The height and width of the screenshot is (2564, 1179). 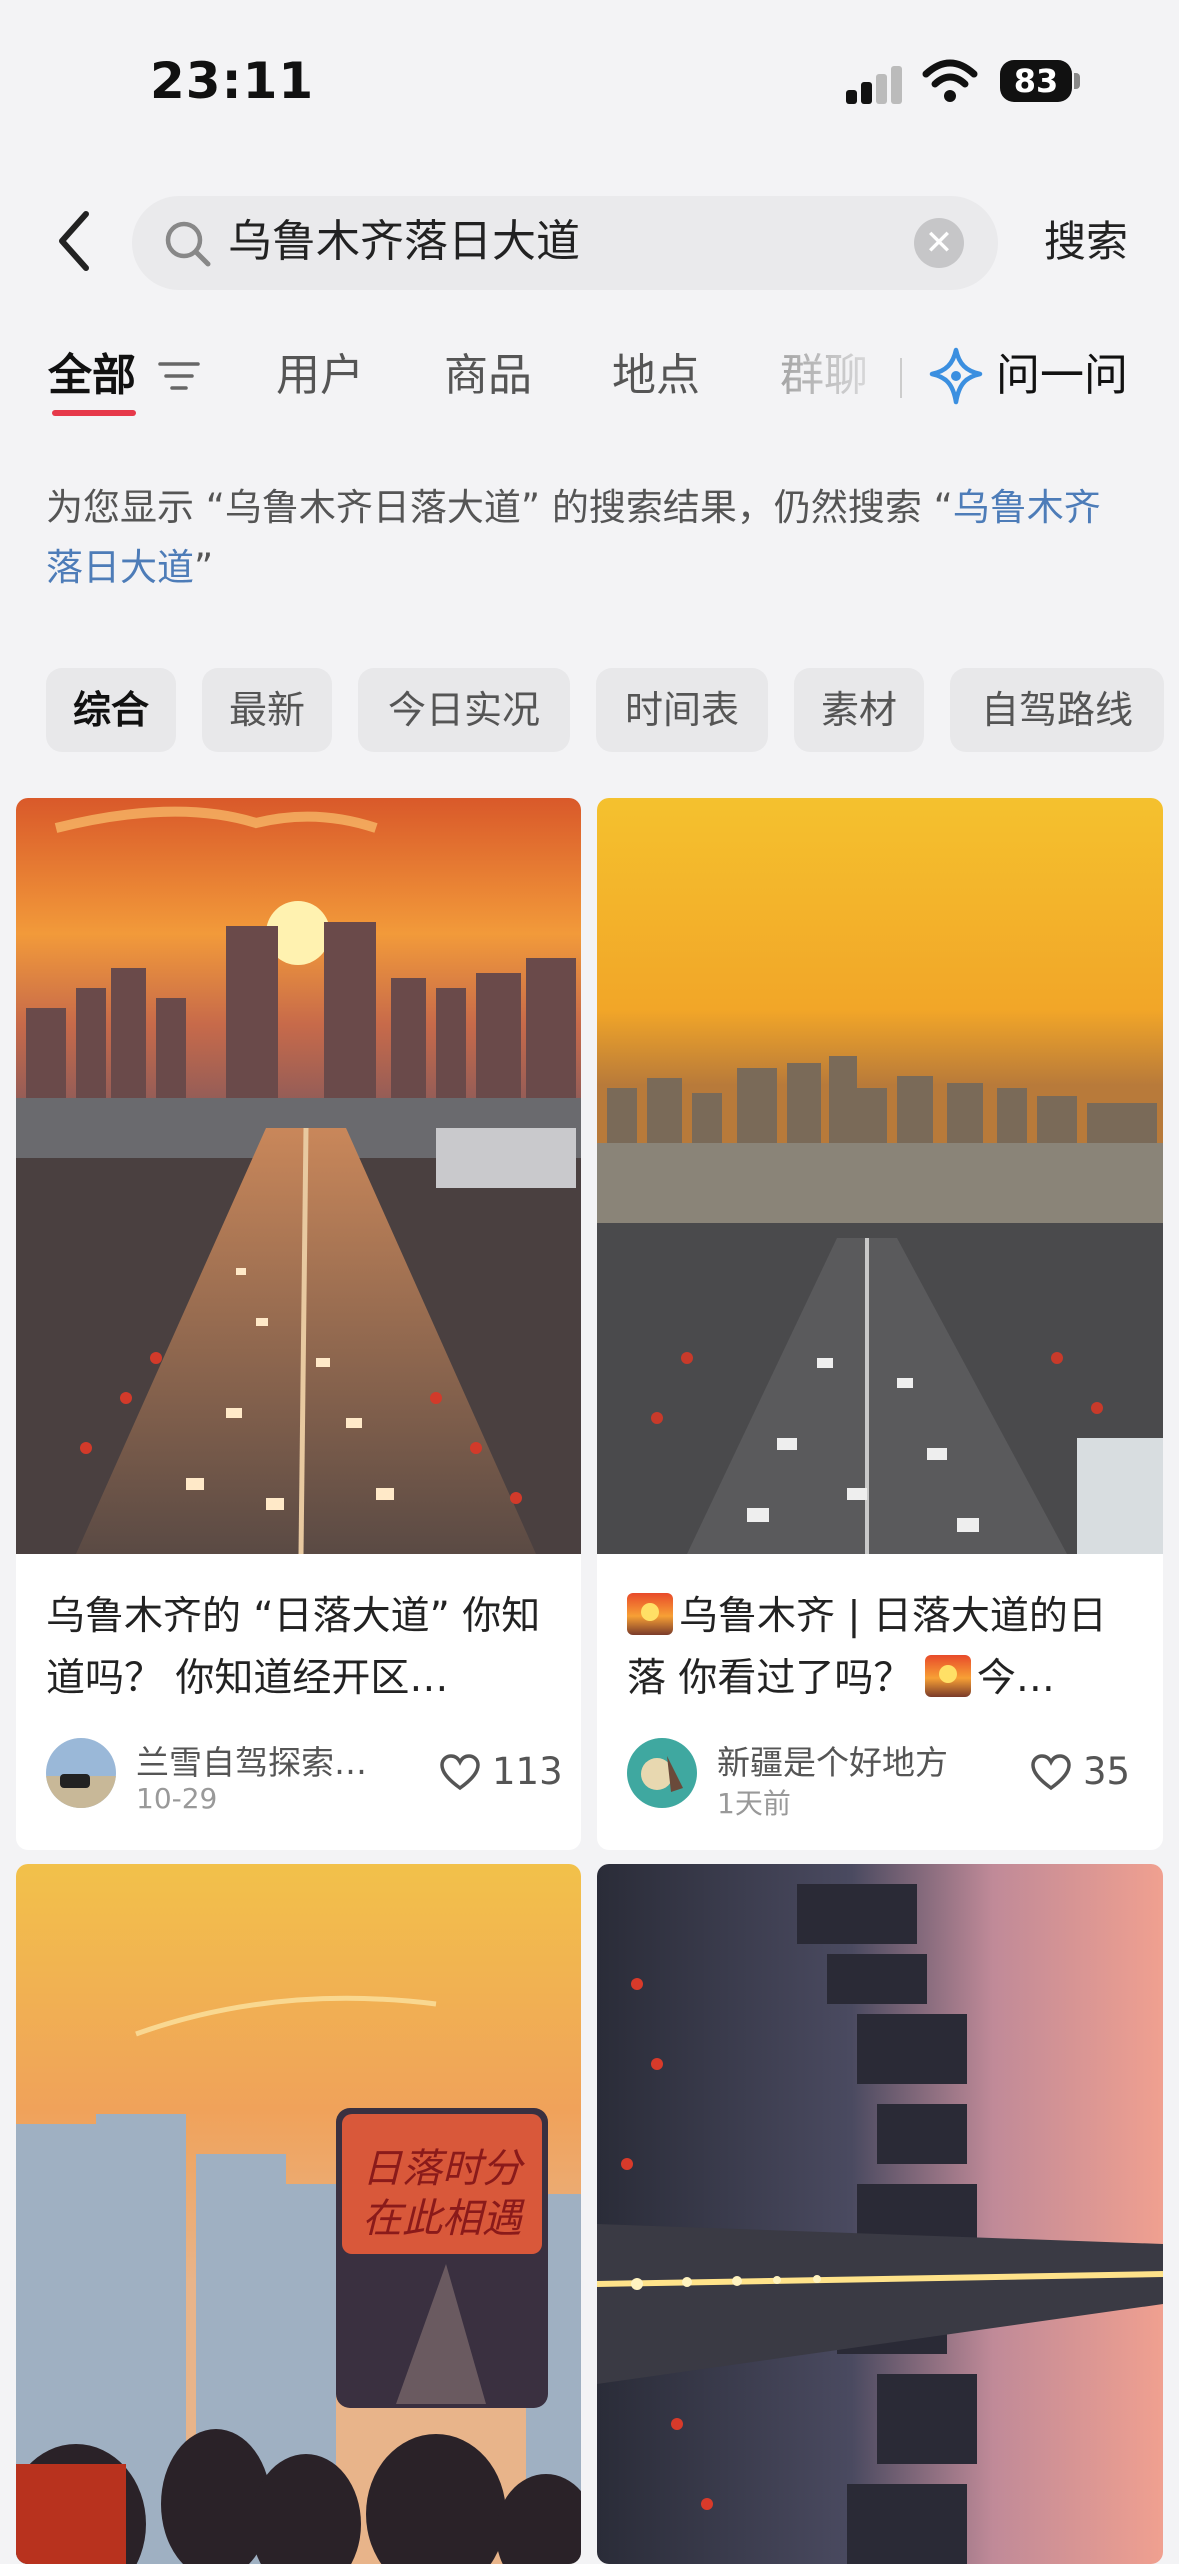 What do you see at coordinates (939, 243) in the screenshot?
I see `clear-search-button: ✕` at bounding box center [939, 243].